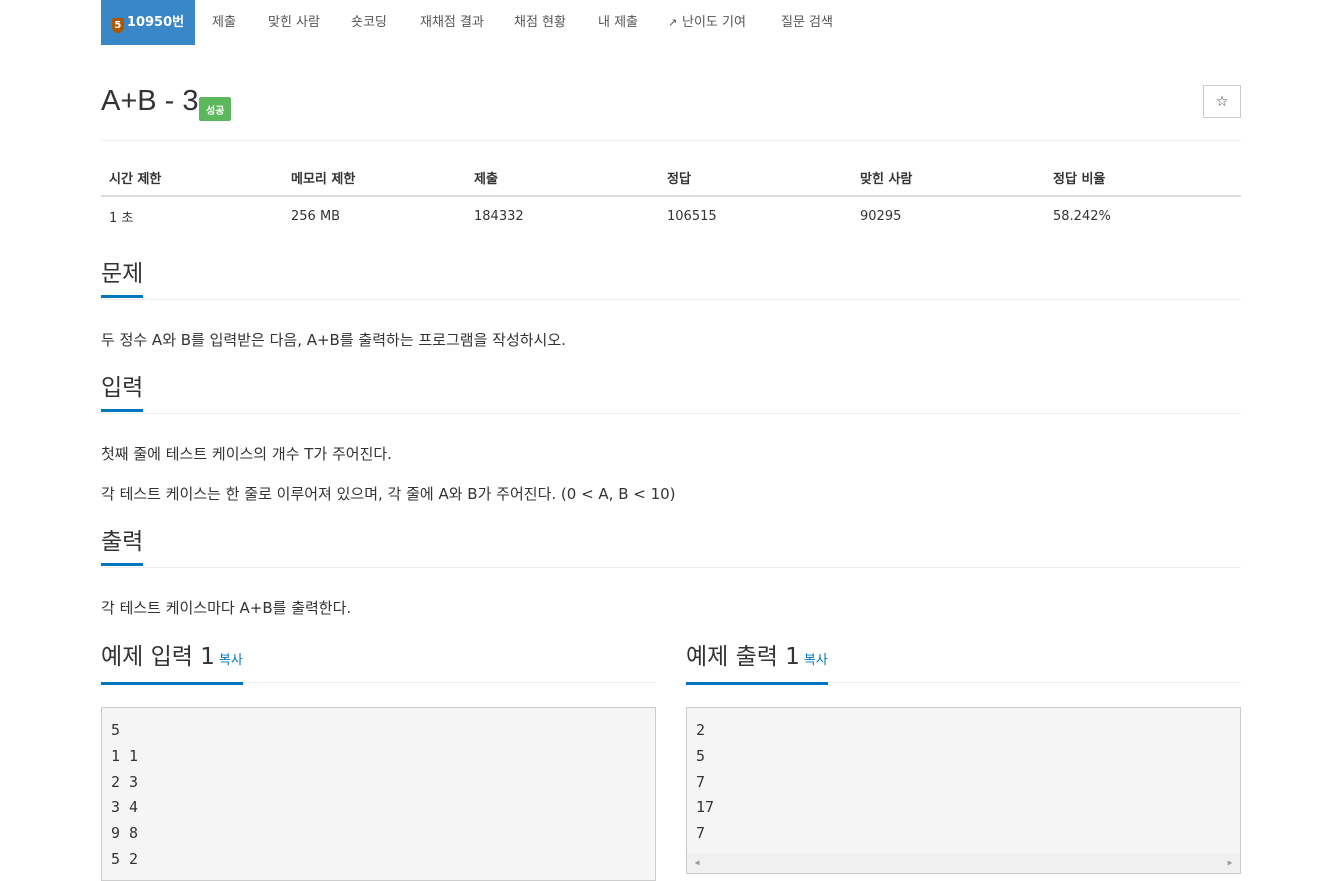 The width and height of the screenshot is (1335, 881). I want to click on horizontal-scrollbar: ◀ ▶, so click(963, 863).